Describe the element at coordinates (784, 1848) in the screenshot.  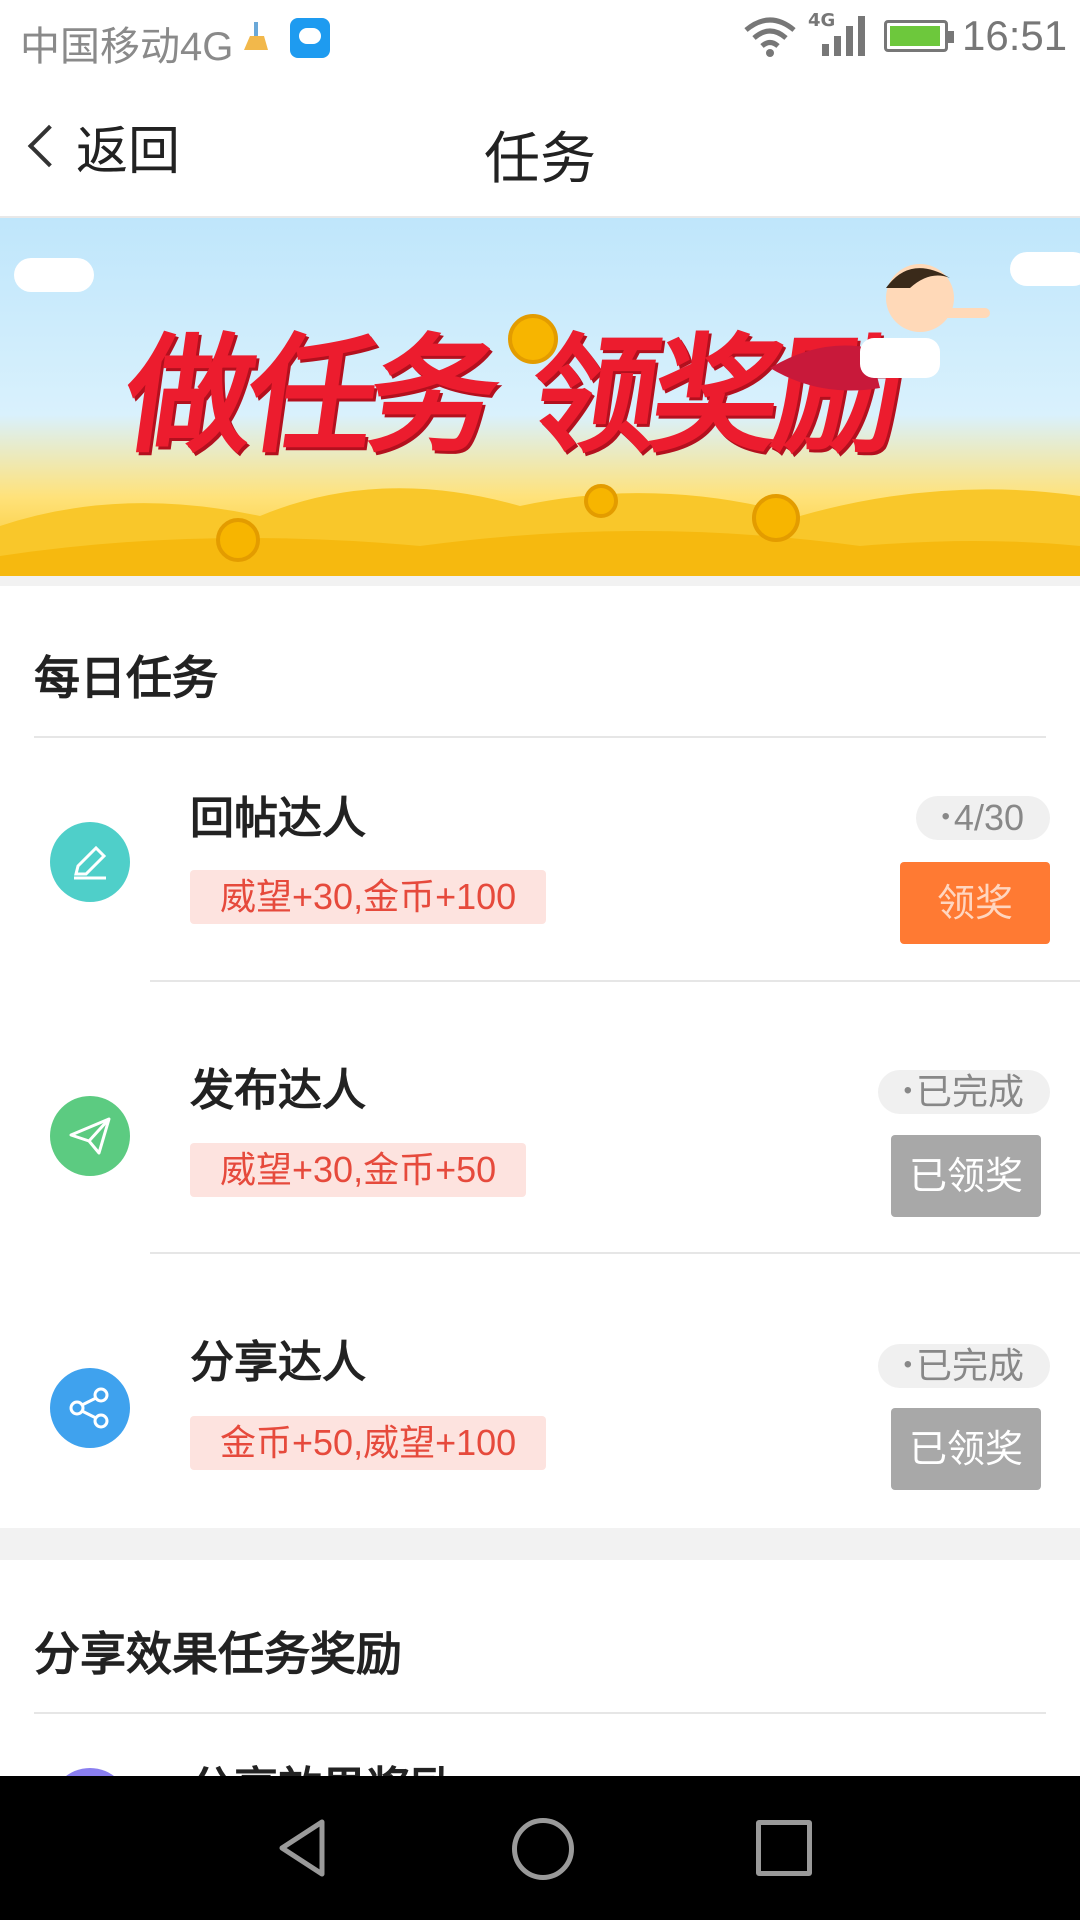
I see `nav-recent-apps-icon` at that location.